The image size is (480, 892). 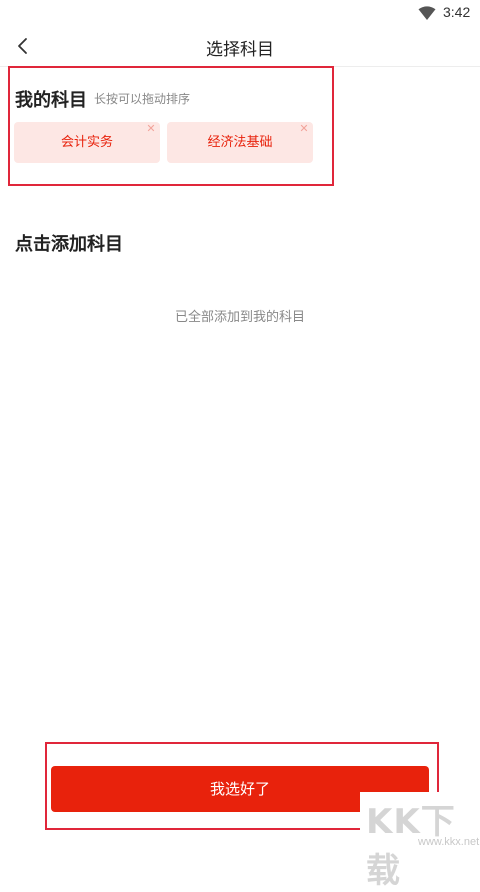 I want to click on subject-chip-label: 经济法基础, so click(x=240, y=142).